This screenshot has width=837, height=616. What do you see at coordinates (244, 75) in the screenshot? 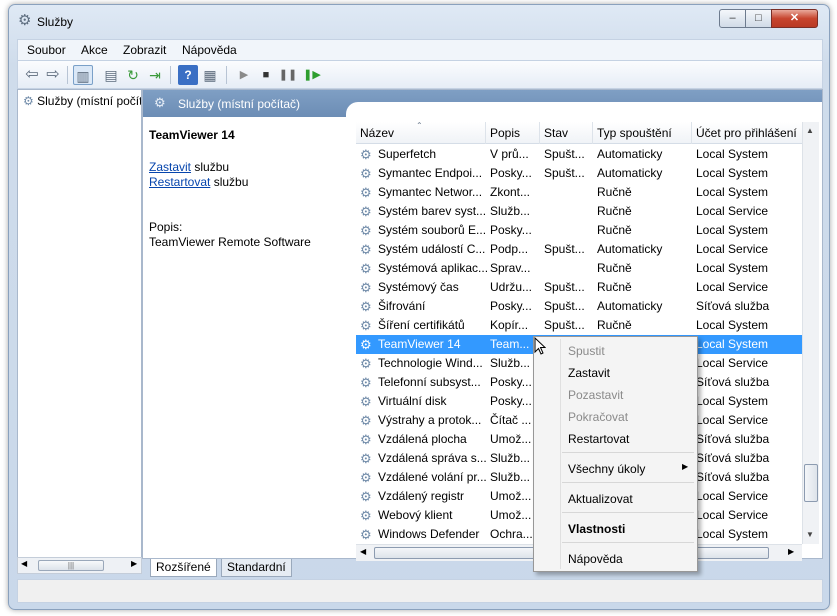
I see `play-icon: ▶` at bounding box center [244, 75].